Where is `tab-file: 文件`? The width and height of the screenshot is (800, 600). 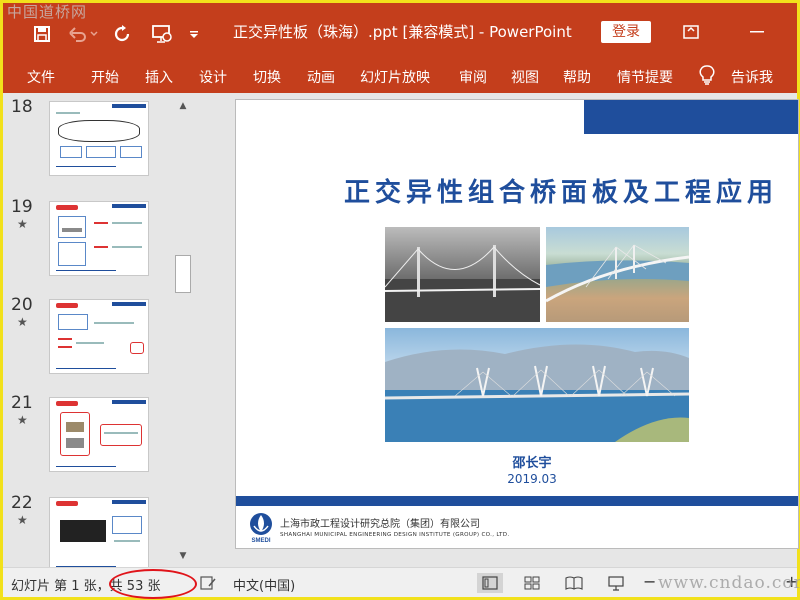
tab-file: 文件 is located at coordinates (41, 77).